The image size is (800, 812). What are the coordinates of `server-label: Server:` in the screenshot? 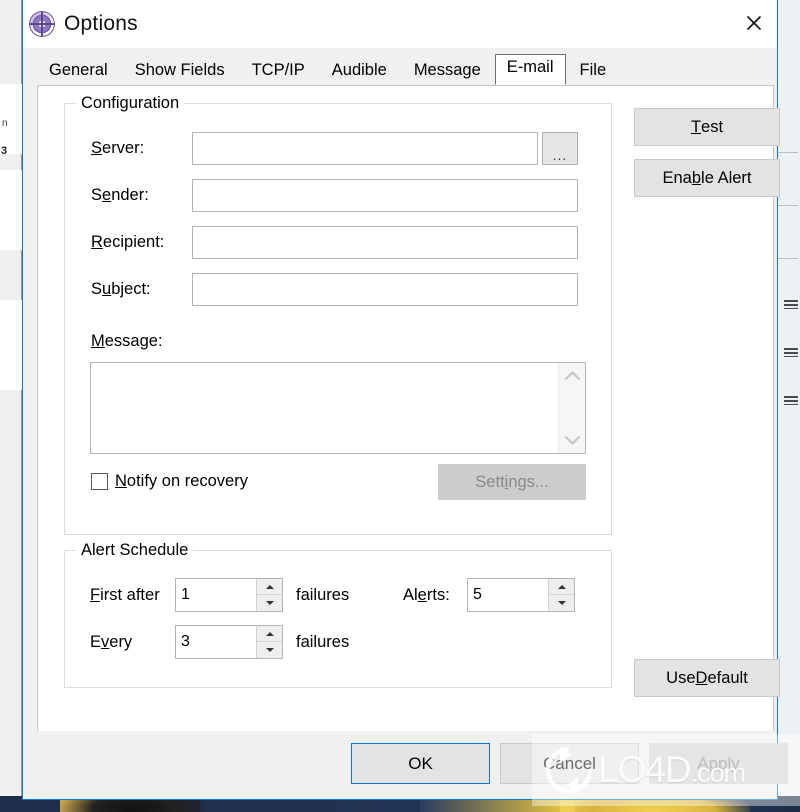 It's located at (118, 148).